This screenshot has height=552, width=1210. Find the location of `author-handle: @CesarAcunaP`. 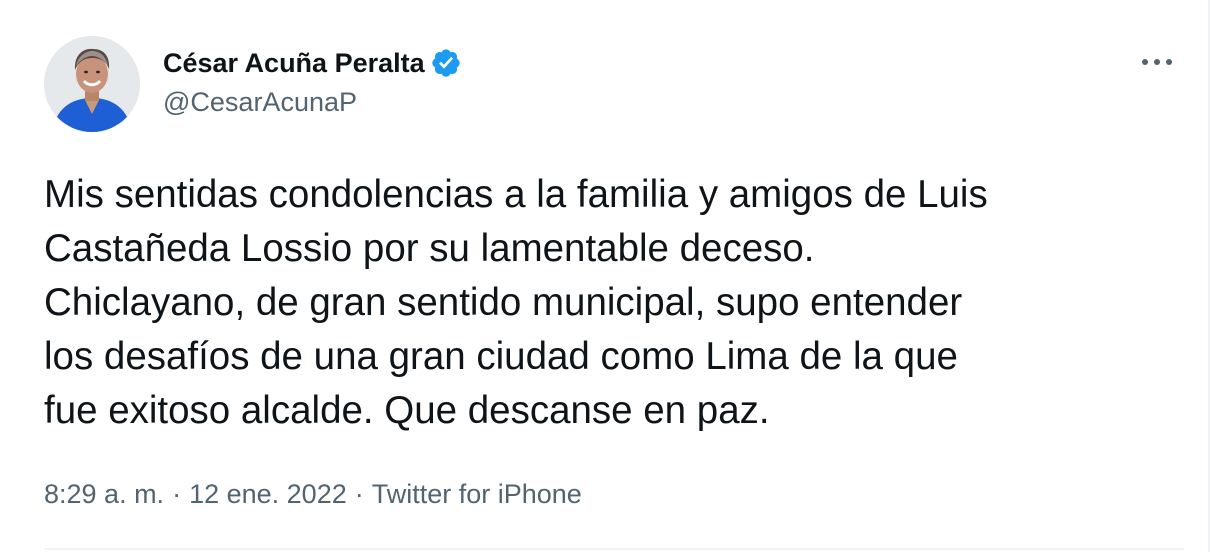

author-handle: @CesarAcunaP is located at coordinates (260, 102).